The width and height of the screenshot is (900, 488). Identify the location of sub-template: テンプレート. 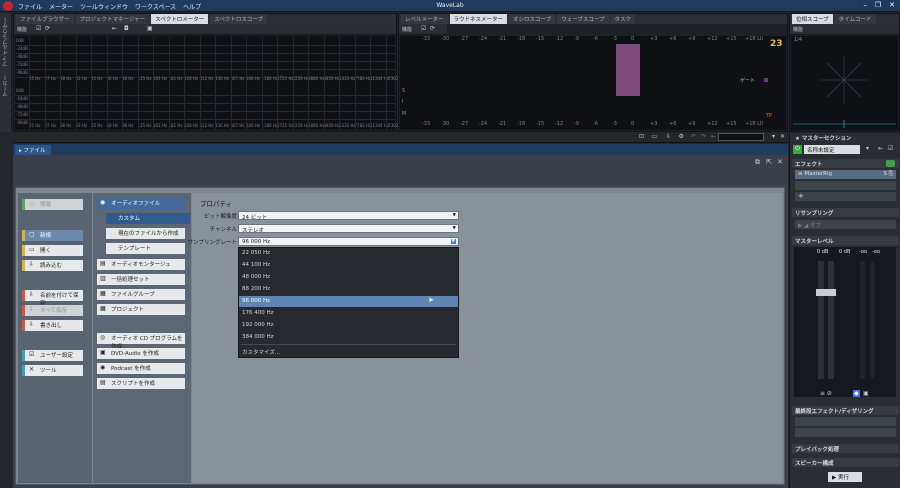
(145, 248).